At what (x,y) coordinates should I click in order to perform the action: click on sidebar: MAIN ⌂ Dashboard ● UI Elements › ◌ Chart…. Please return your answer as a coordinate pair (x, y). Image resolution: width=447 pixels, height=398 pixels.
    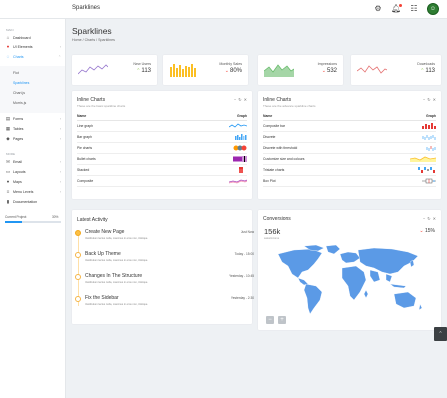
    Looking at the image, I should click on (33, 208).